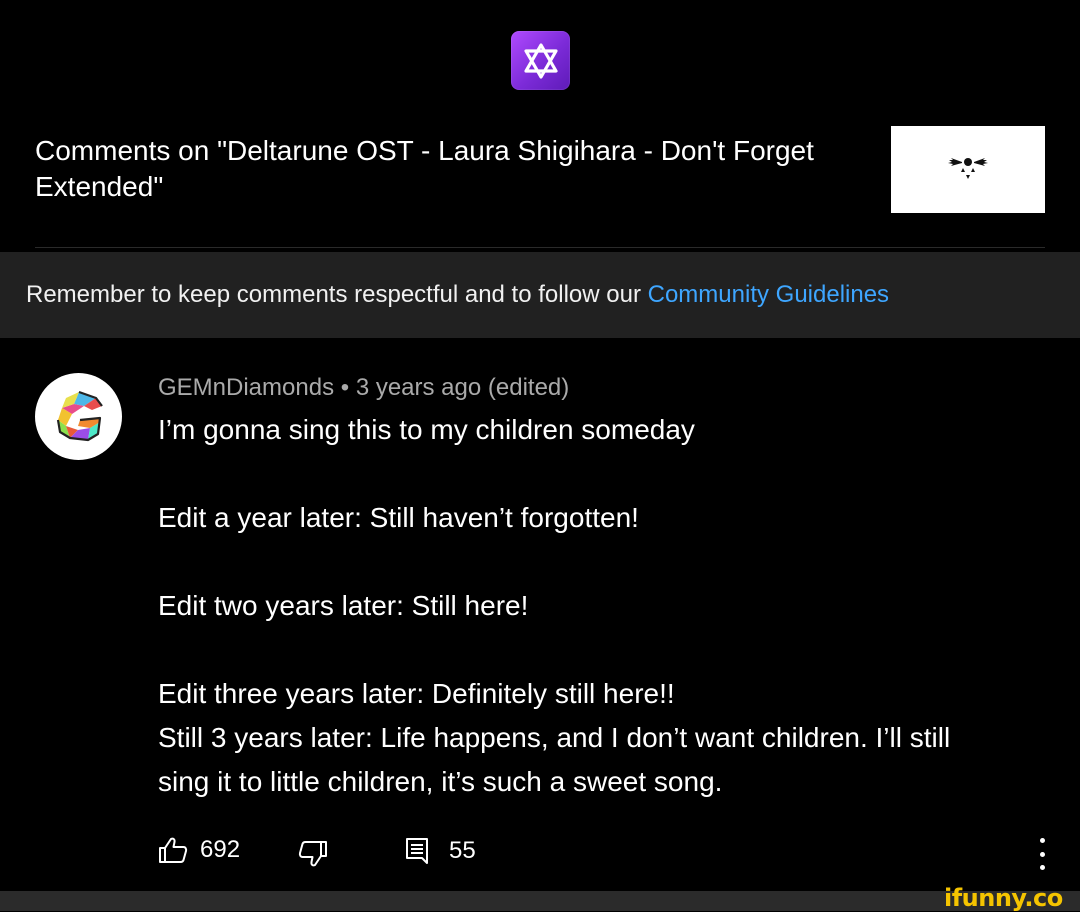  Describe the element at coordinates (540, 901) in the screenshot. I see `bottom-bar` at that location.